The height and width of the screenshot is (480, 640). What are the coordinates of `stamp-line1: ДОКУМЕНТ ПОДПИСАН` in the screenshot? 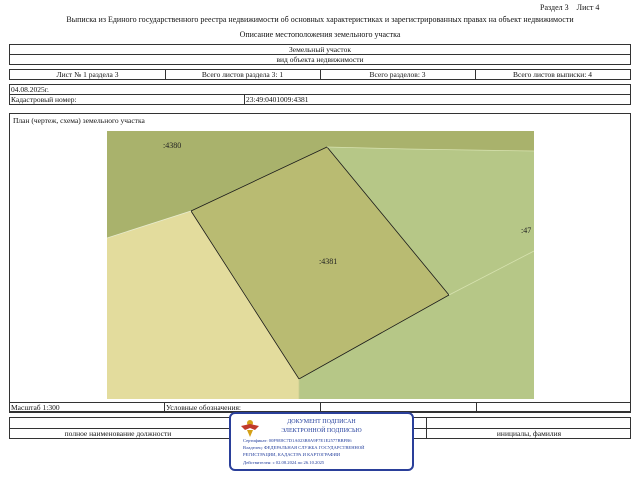 It's located at (321, 422).